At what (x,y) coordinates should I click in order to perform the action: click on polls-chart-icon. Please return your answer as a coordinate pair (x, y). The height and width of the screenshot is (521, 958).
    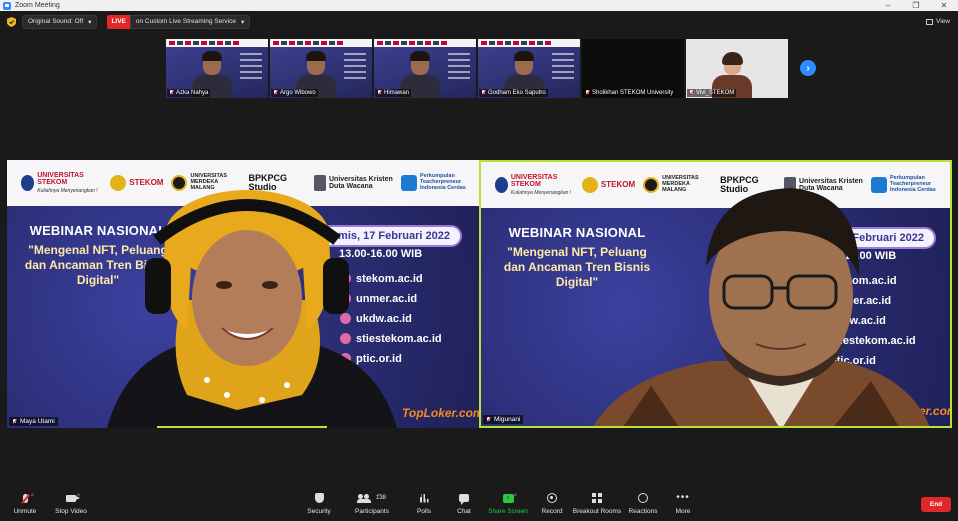
    Looking at the image, I should click on (424, 498).